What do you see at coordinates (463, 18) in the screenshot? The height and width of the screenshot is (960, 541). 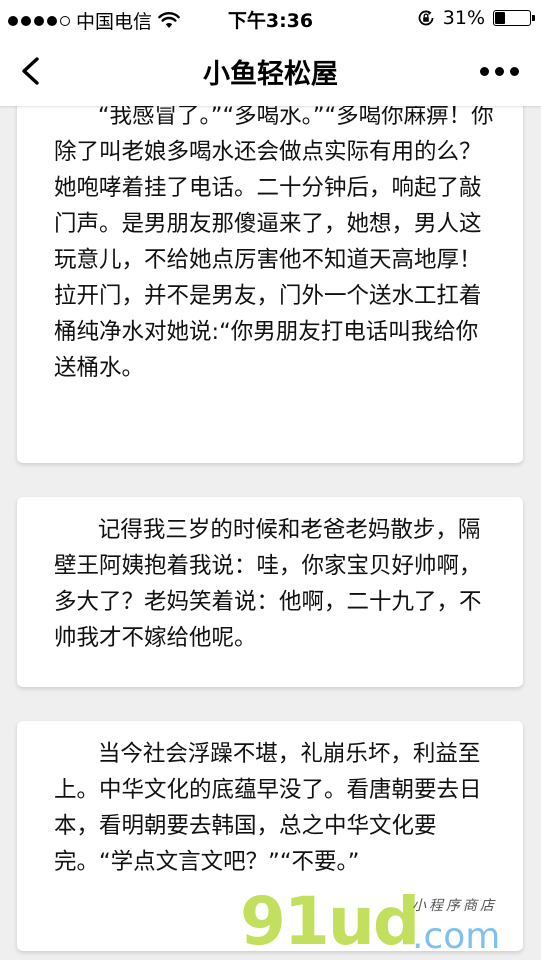 I see `battery-percent: 31%` at bounding box center [463, 18].